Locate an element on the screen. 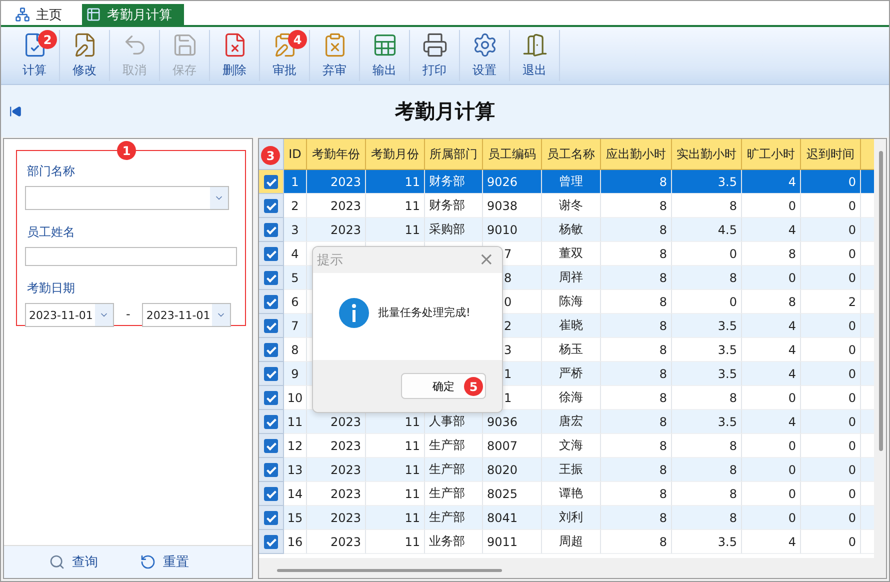 The width and height of the screenshot is (890, 582). column-header: ID is located at coordinates (295, 154).